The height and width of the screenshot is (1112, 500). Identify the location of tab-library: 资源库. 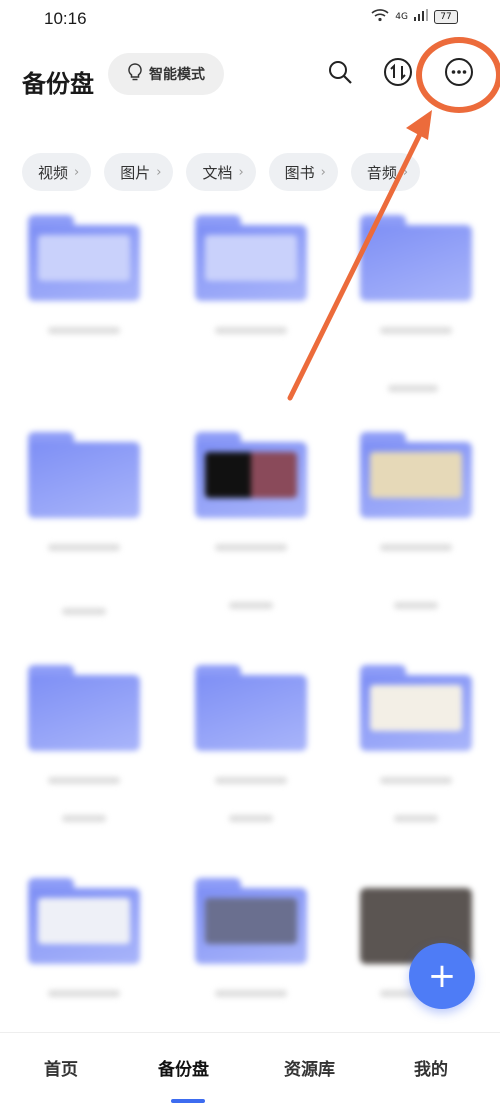
(309, 1067).